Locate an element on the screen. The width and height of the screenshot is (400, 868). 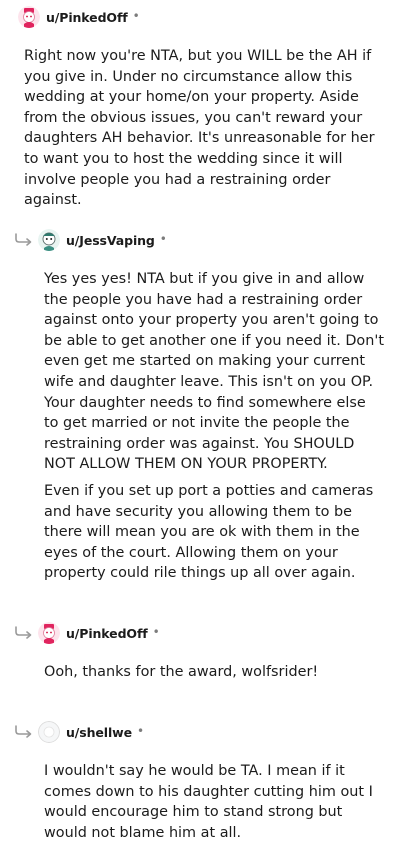
comment-body: Ooh, thanks for the award, wolfsrider! is located at coordinates (214, 675).